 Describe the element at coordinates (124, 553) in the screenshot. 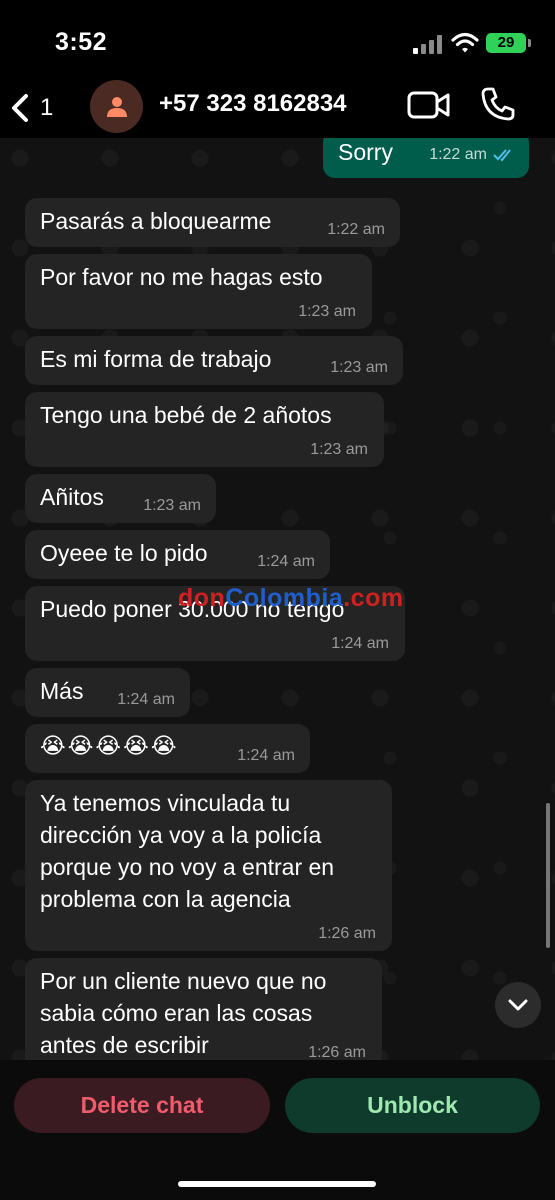

I see `message-text: Oyeee te lo pido` at that location.